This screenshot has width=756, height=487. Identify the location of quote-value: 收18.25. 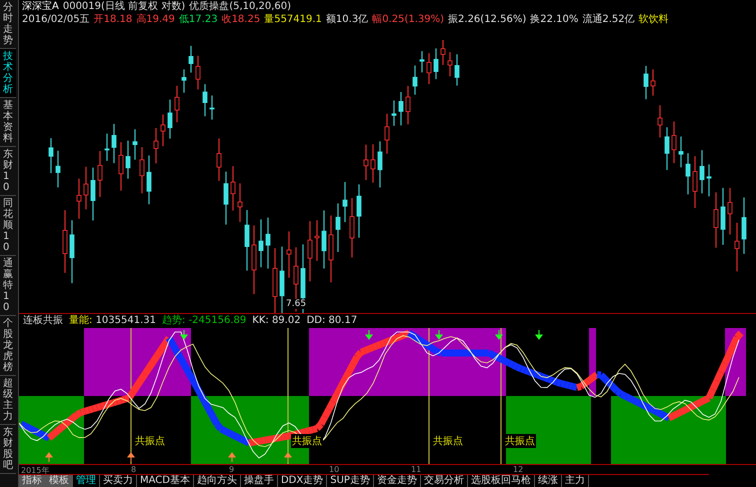
(241, 19).